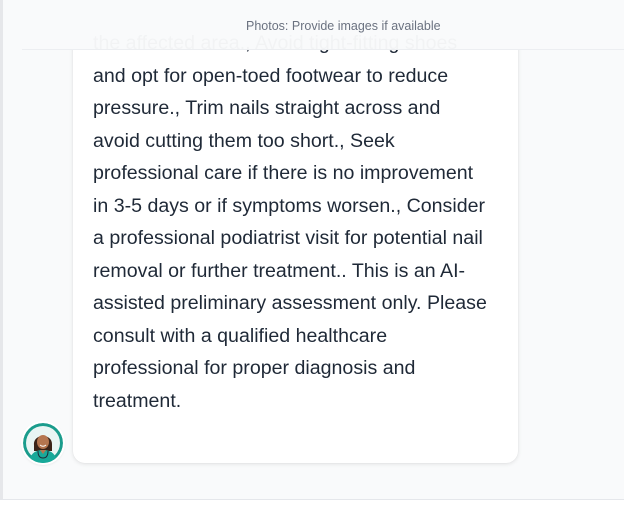  I want to click on doctor-avatar-icon, so click(43, 443).